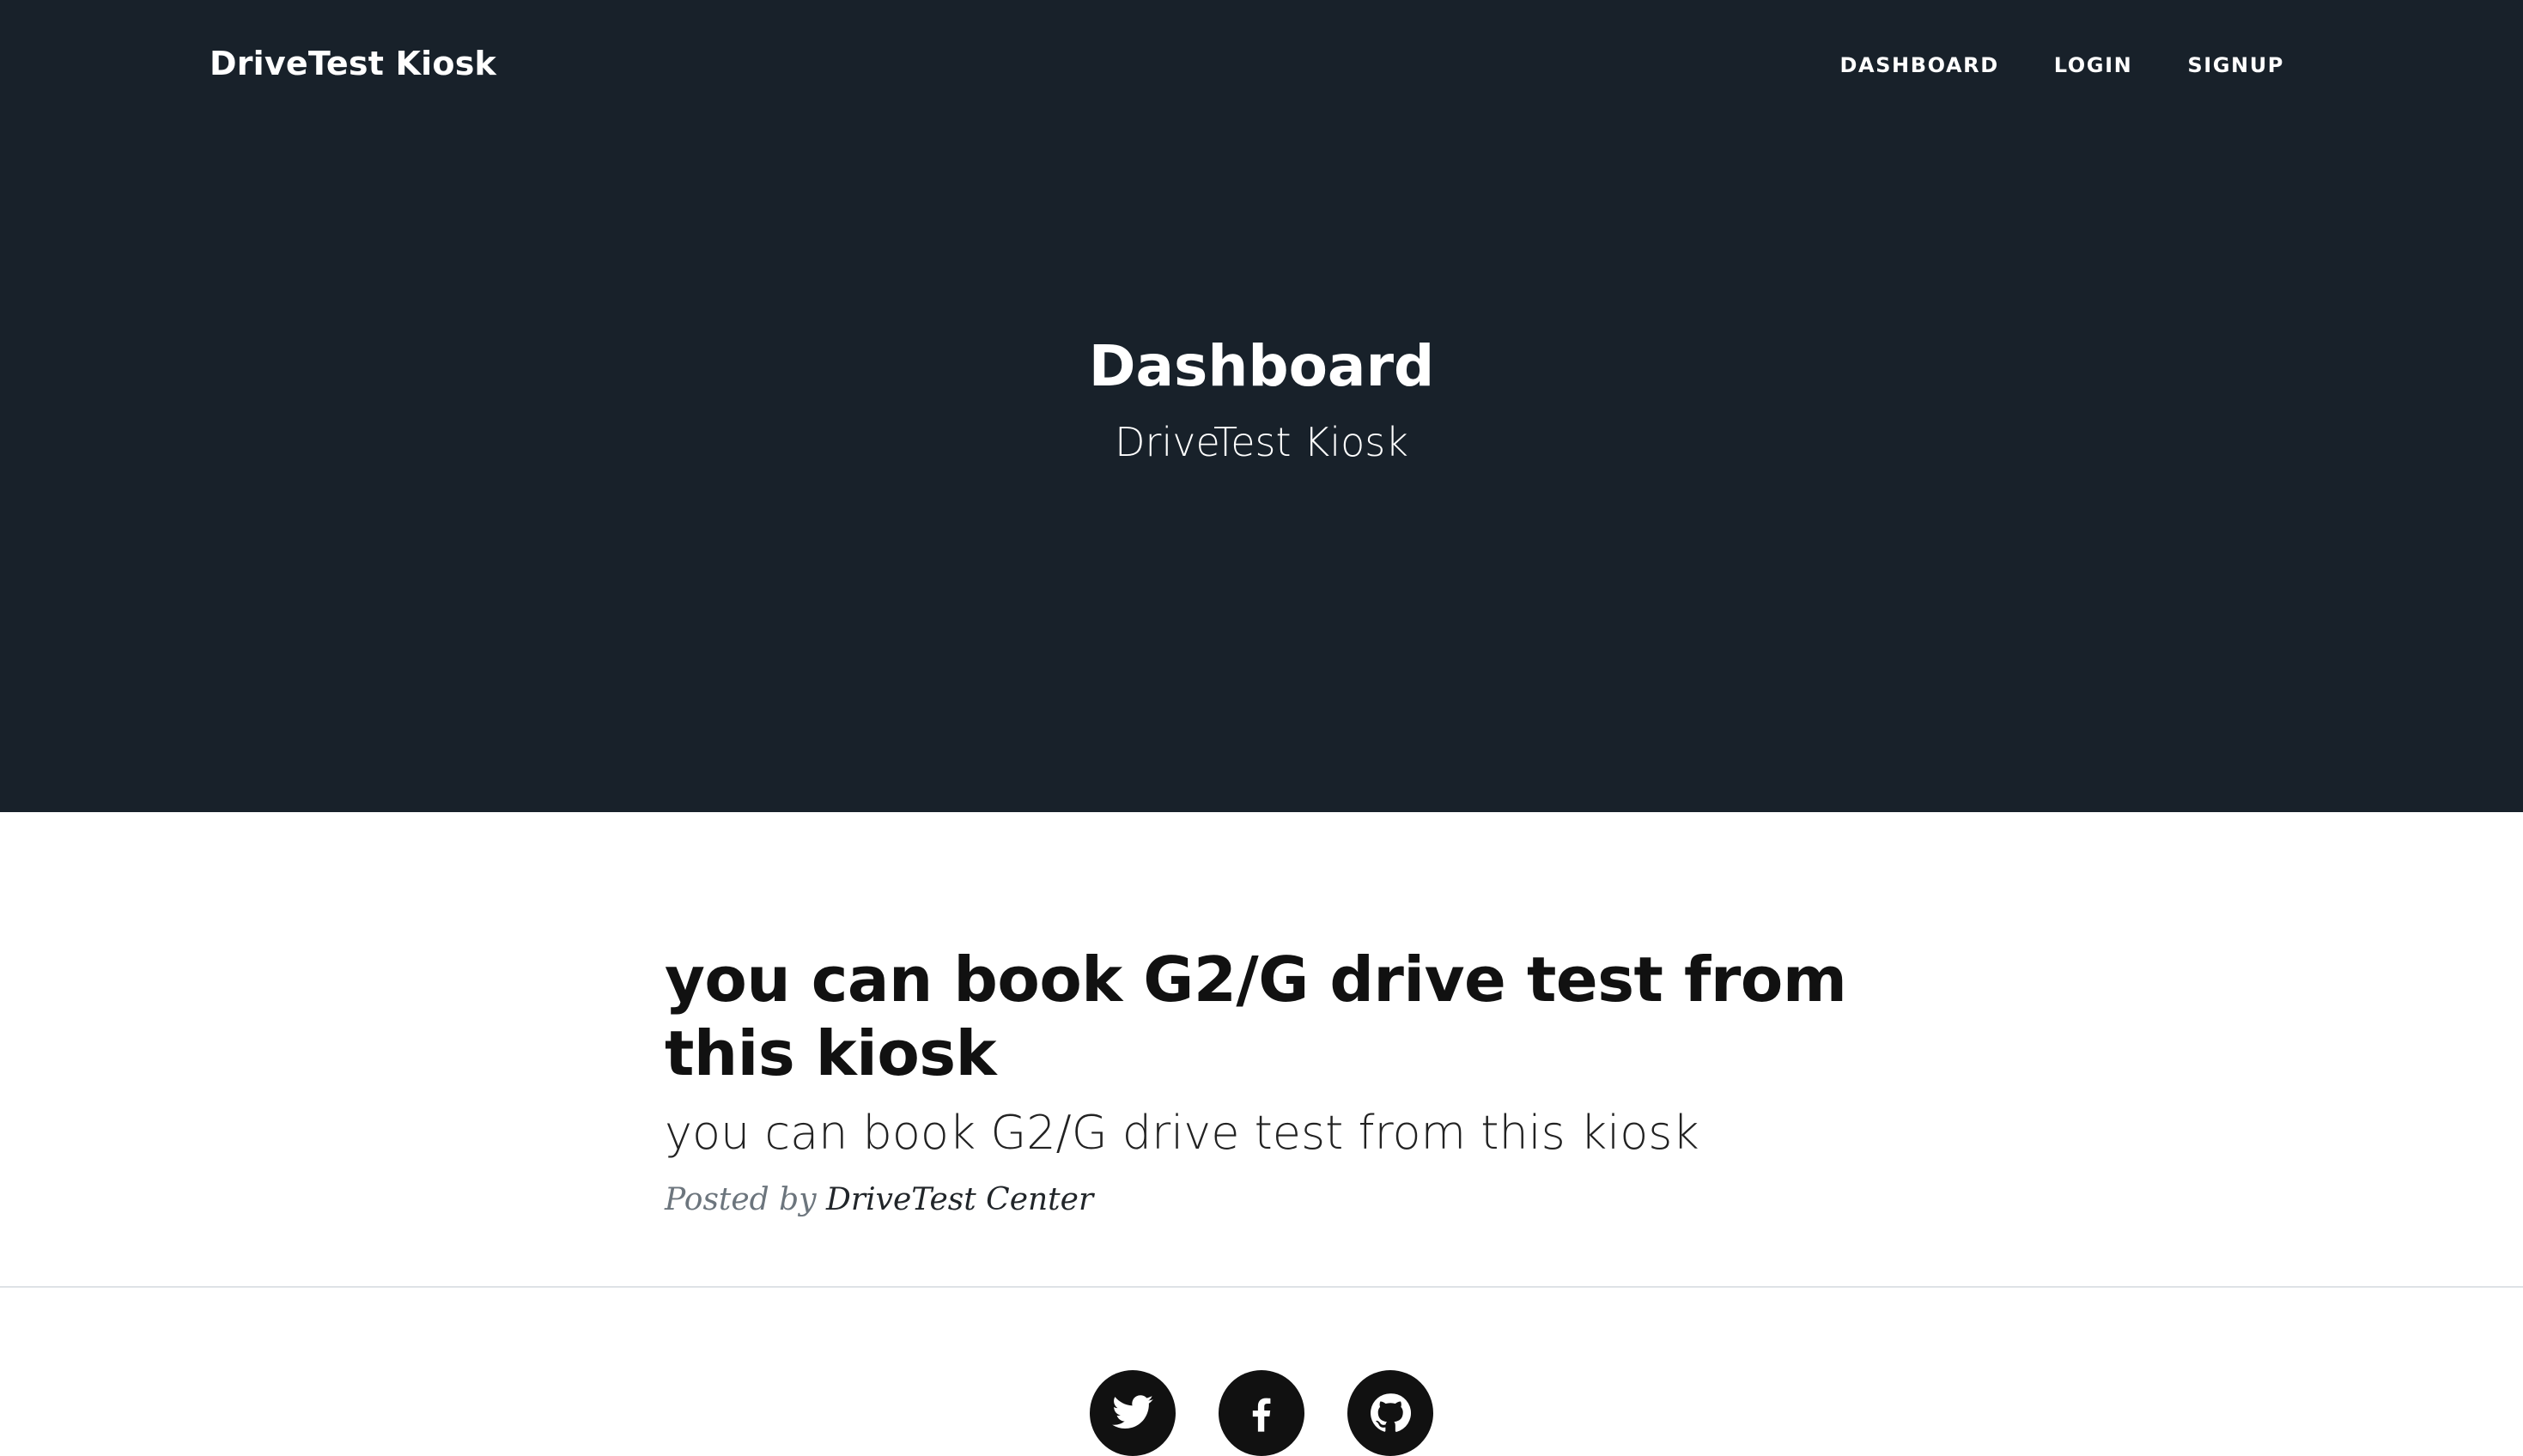 The width and height of the screenshot is (2523, 1456). I want to click on page-subtitle: DriveTest Kiosk, so click(1261, 442).